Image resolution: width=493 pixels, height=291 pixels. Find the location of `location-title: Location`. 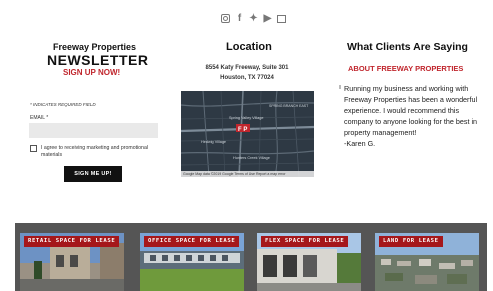

location-title: Location is located at coordinates (249, 47).